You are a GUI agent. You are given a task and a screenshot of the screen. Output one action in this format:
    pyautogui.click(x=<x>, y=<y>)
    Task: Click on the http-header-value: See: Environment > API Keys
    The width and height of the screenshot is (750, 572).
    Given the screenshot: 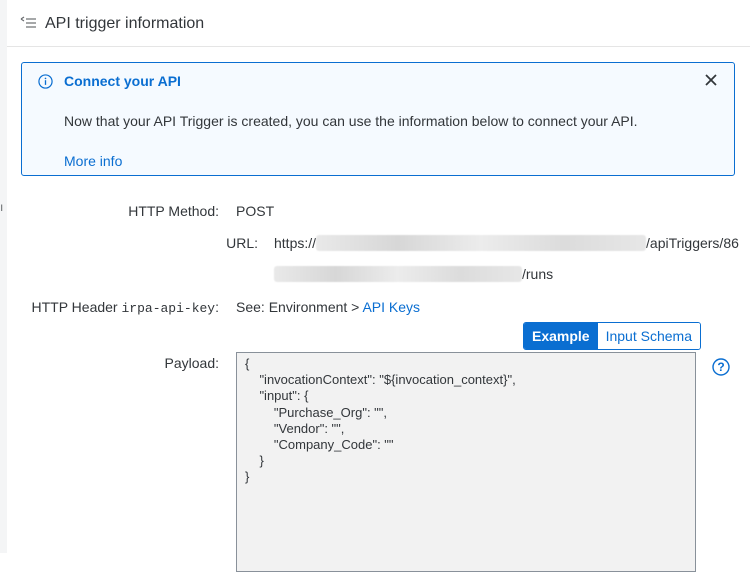 What is the action you would take?
    pyautogui.click(x=328, y=307)
    